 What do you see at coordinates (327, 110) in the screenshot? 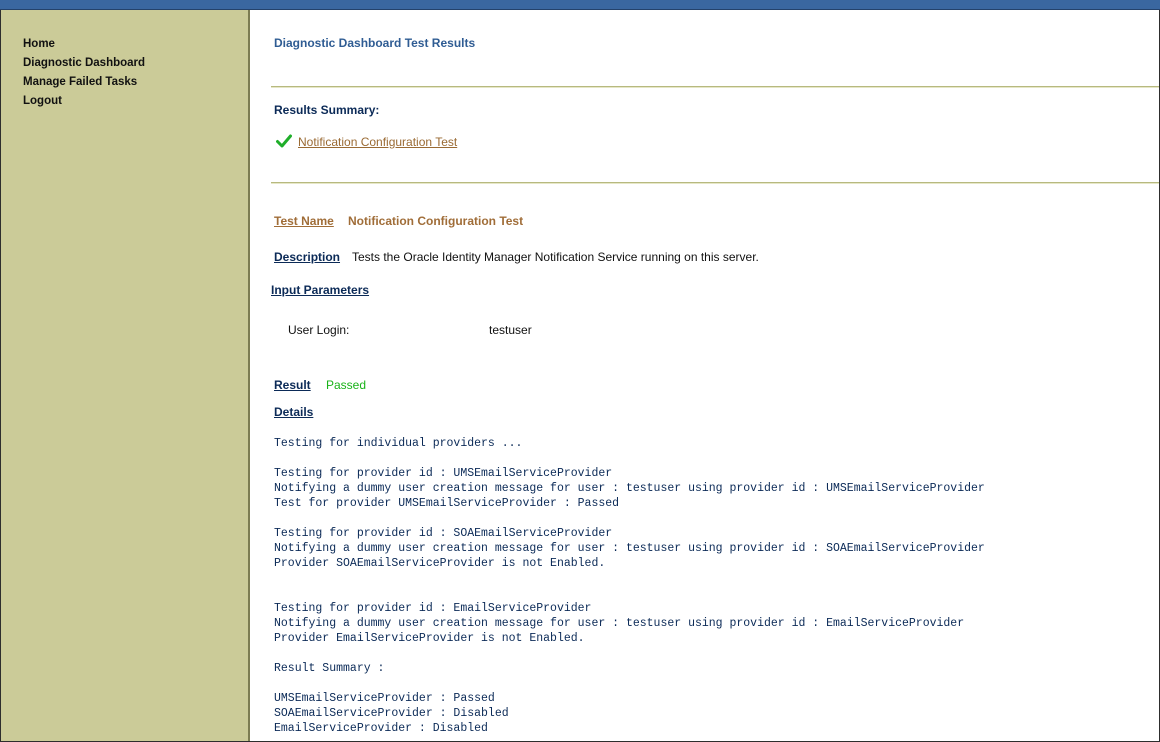
I see `results-summary-title: Results Summary:` at bounding box center [327, 110].